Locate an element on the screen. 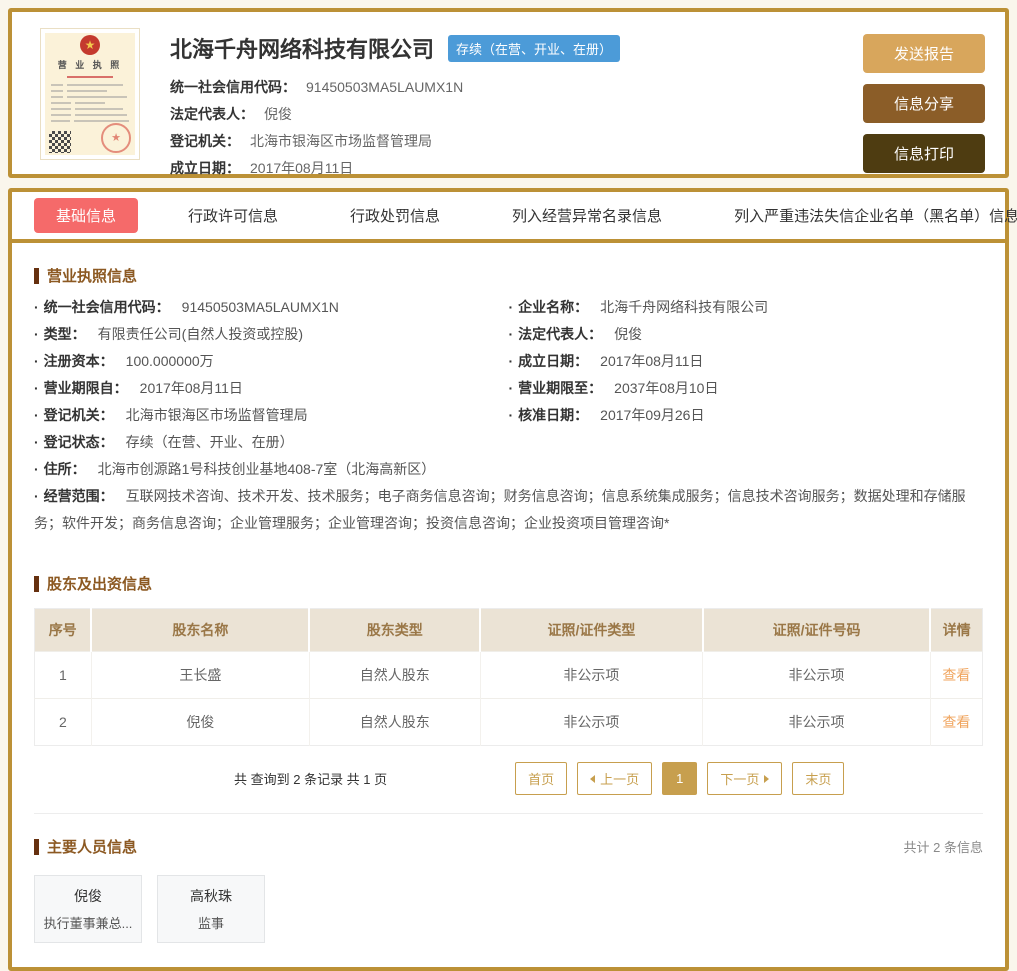 The width and height of the screenshot is (1017, 971). shareholder-row: 2 倪俊 自然人股东 非公示项 非公示项 查看 is located at coordinates (508, 722).